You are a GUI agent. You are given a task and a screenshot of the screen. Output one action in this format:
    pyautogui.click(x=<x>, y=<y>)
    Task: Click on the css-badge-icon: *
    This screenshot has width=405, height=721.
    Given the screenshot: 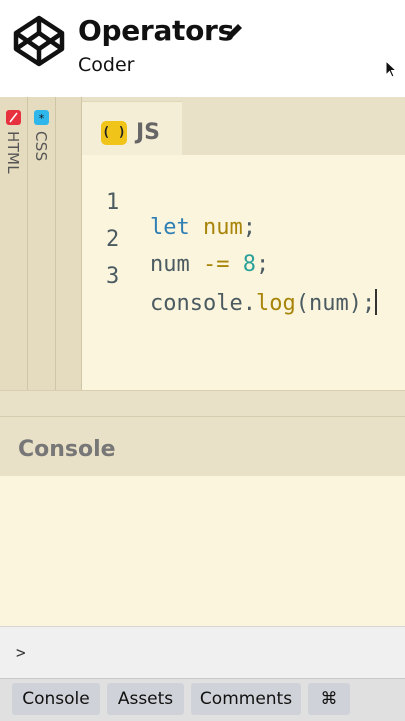 What is the action you would take?
    pyautogui.click(x=41, y=117)
    